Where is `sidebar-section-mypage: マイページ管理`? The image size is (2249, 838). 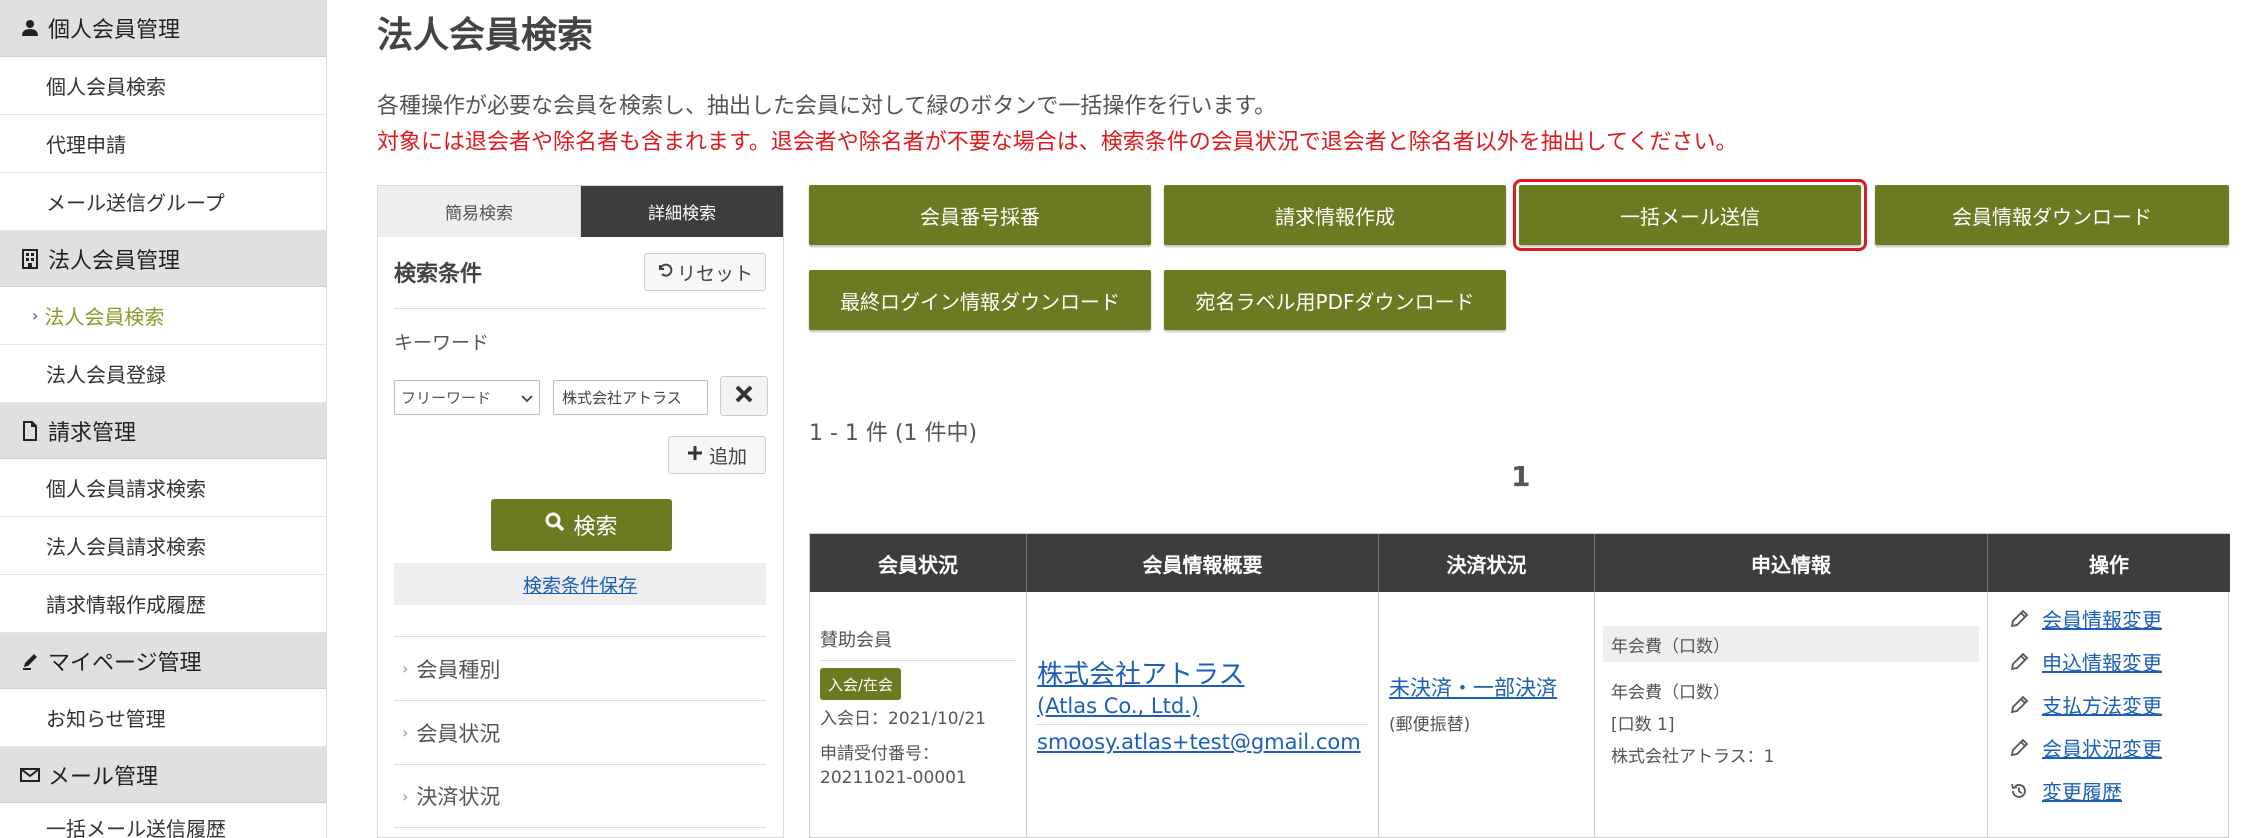
sidebar-section-mypage: マイページ管理 is located at coordinates (163, 661).